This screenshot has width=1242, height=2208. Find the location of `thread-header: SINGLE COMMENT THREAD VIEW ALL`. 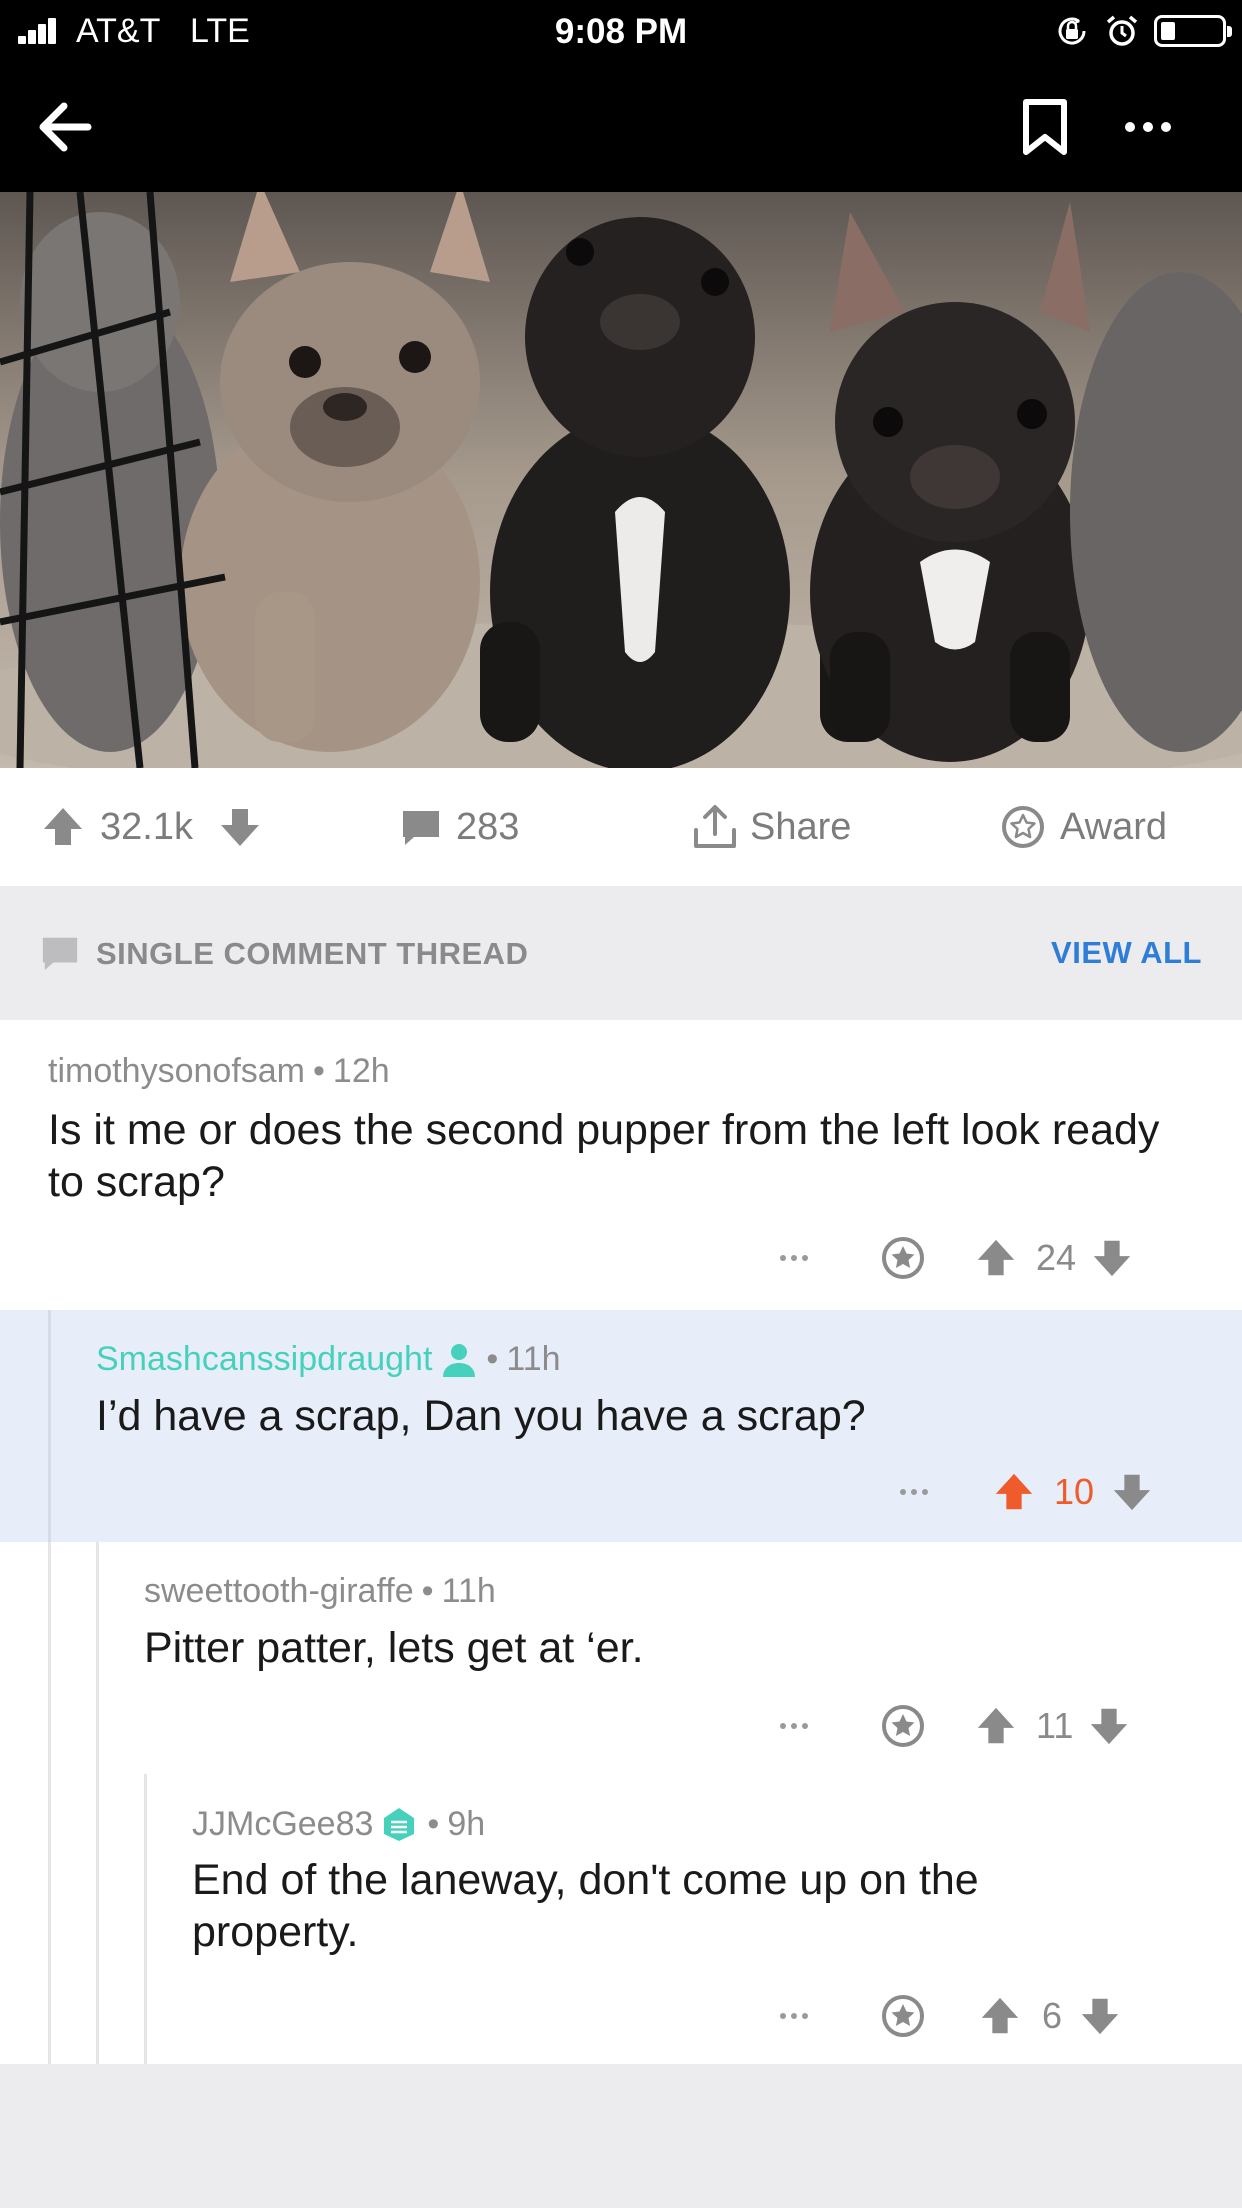

thread-header: SINGLE COMMENT THREAD VIEW ALL is located at coordinates (621, 953).